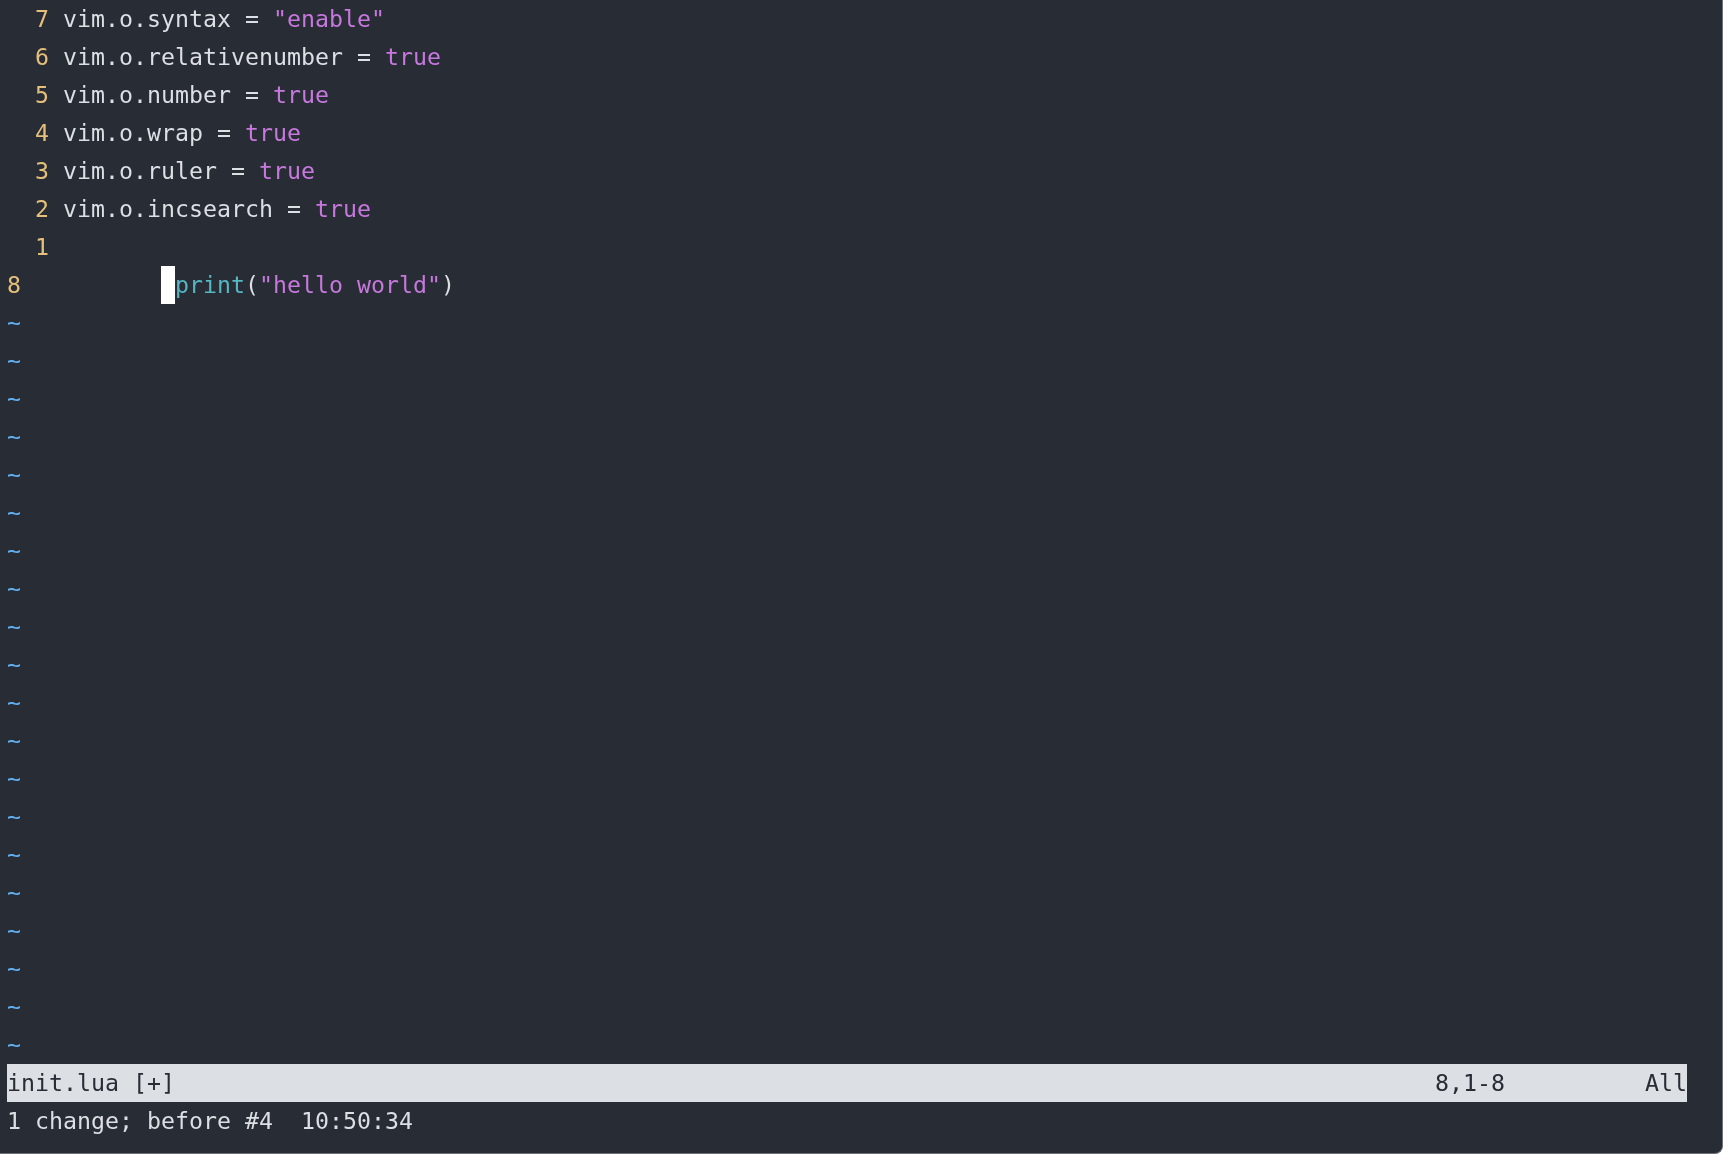 The image size is (1723, 1154). Describe the element at coordinates (42, 133) in the screenshot. I see `line-number: 4` at that location.